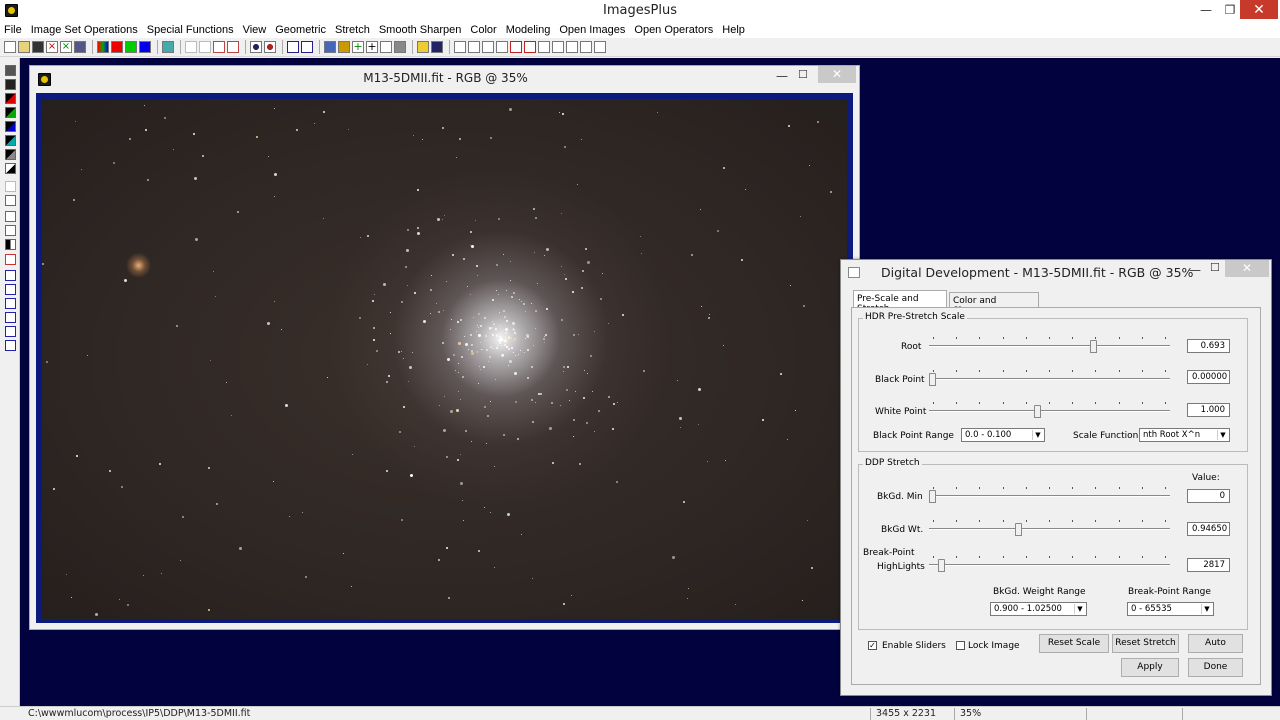 The width and height of the screenshot is (1280, 720). What do you see at coordinates (942, 565) in the screenshot?
I see `break-point-slider-thumb` at bounding box center [942, 565].